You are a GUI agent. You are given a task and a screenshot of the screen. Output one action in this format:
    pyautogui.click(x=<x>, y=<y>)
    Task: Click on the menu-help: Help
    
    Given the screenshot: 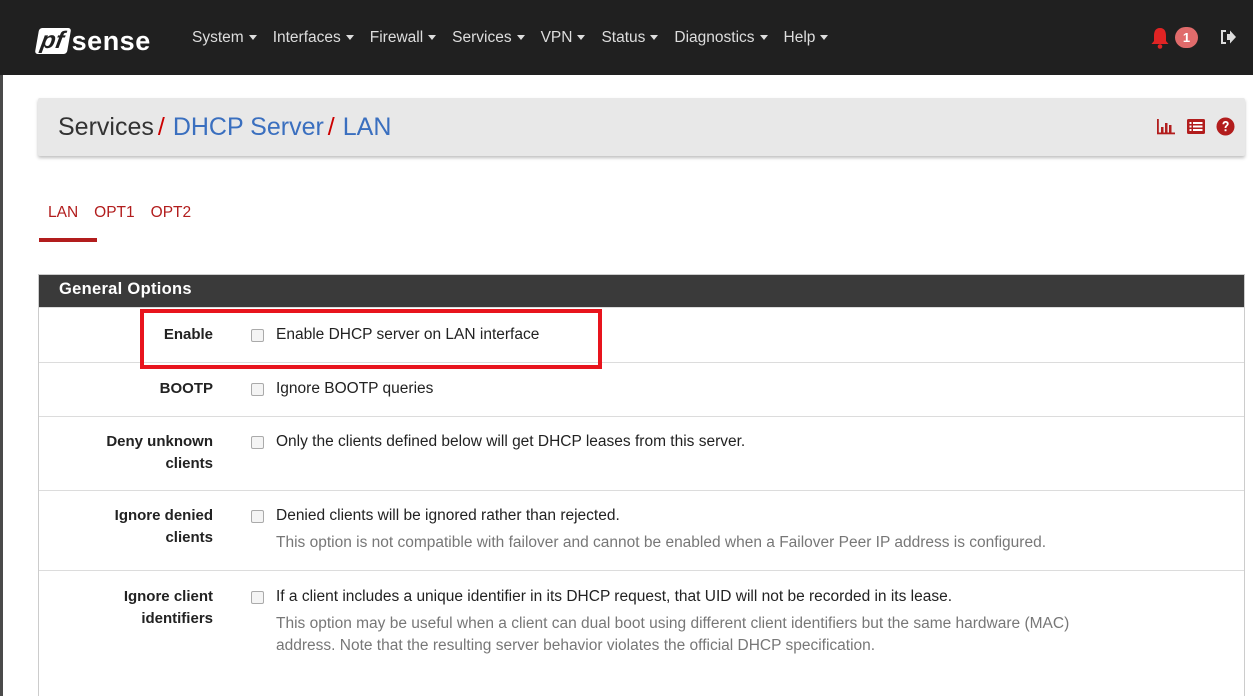 What is the action you would take?
    pyautogui.click(x=806, y=38)
    